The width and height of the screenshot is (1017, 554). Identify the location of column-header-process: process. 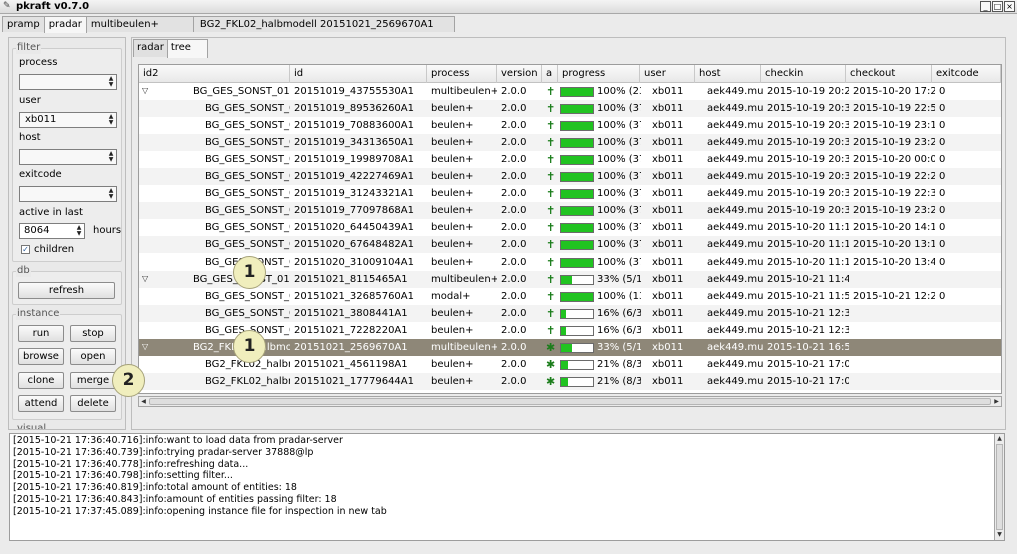
(462, 74).